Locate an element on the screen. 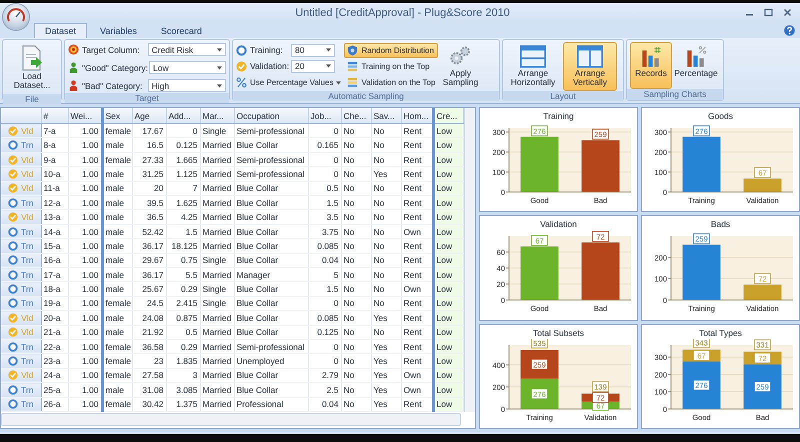  group-caption: Layout is located at coordinates (563, 95).